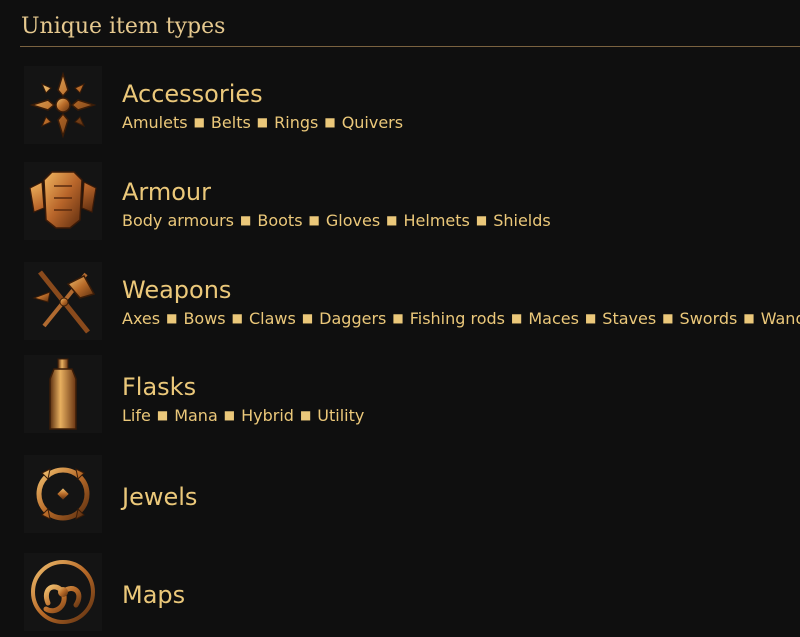 The height and width of the screenshot is (637, 800). Describe the element at coordinates (629, 318) in the screenshot. I see `link-staves: Staves` at that location.